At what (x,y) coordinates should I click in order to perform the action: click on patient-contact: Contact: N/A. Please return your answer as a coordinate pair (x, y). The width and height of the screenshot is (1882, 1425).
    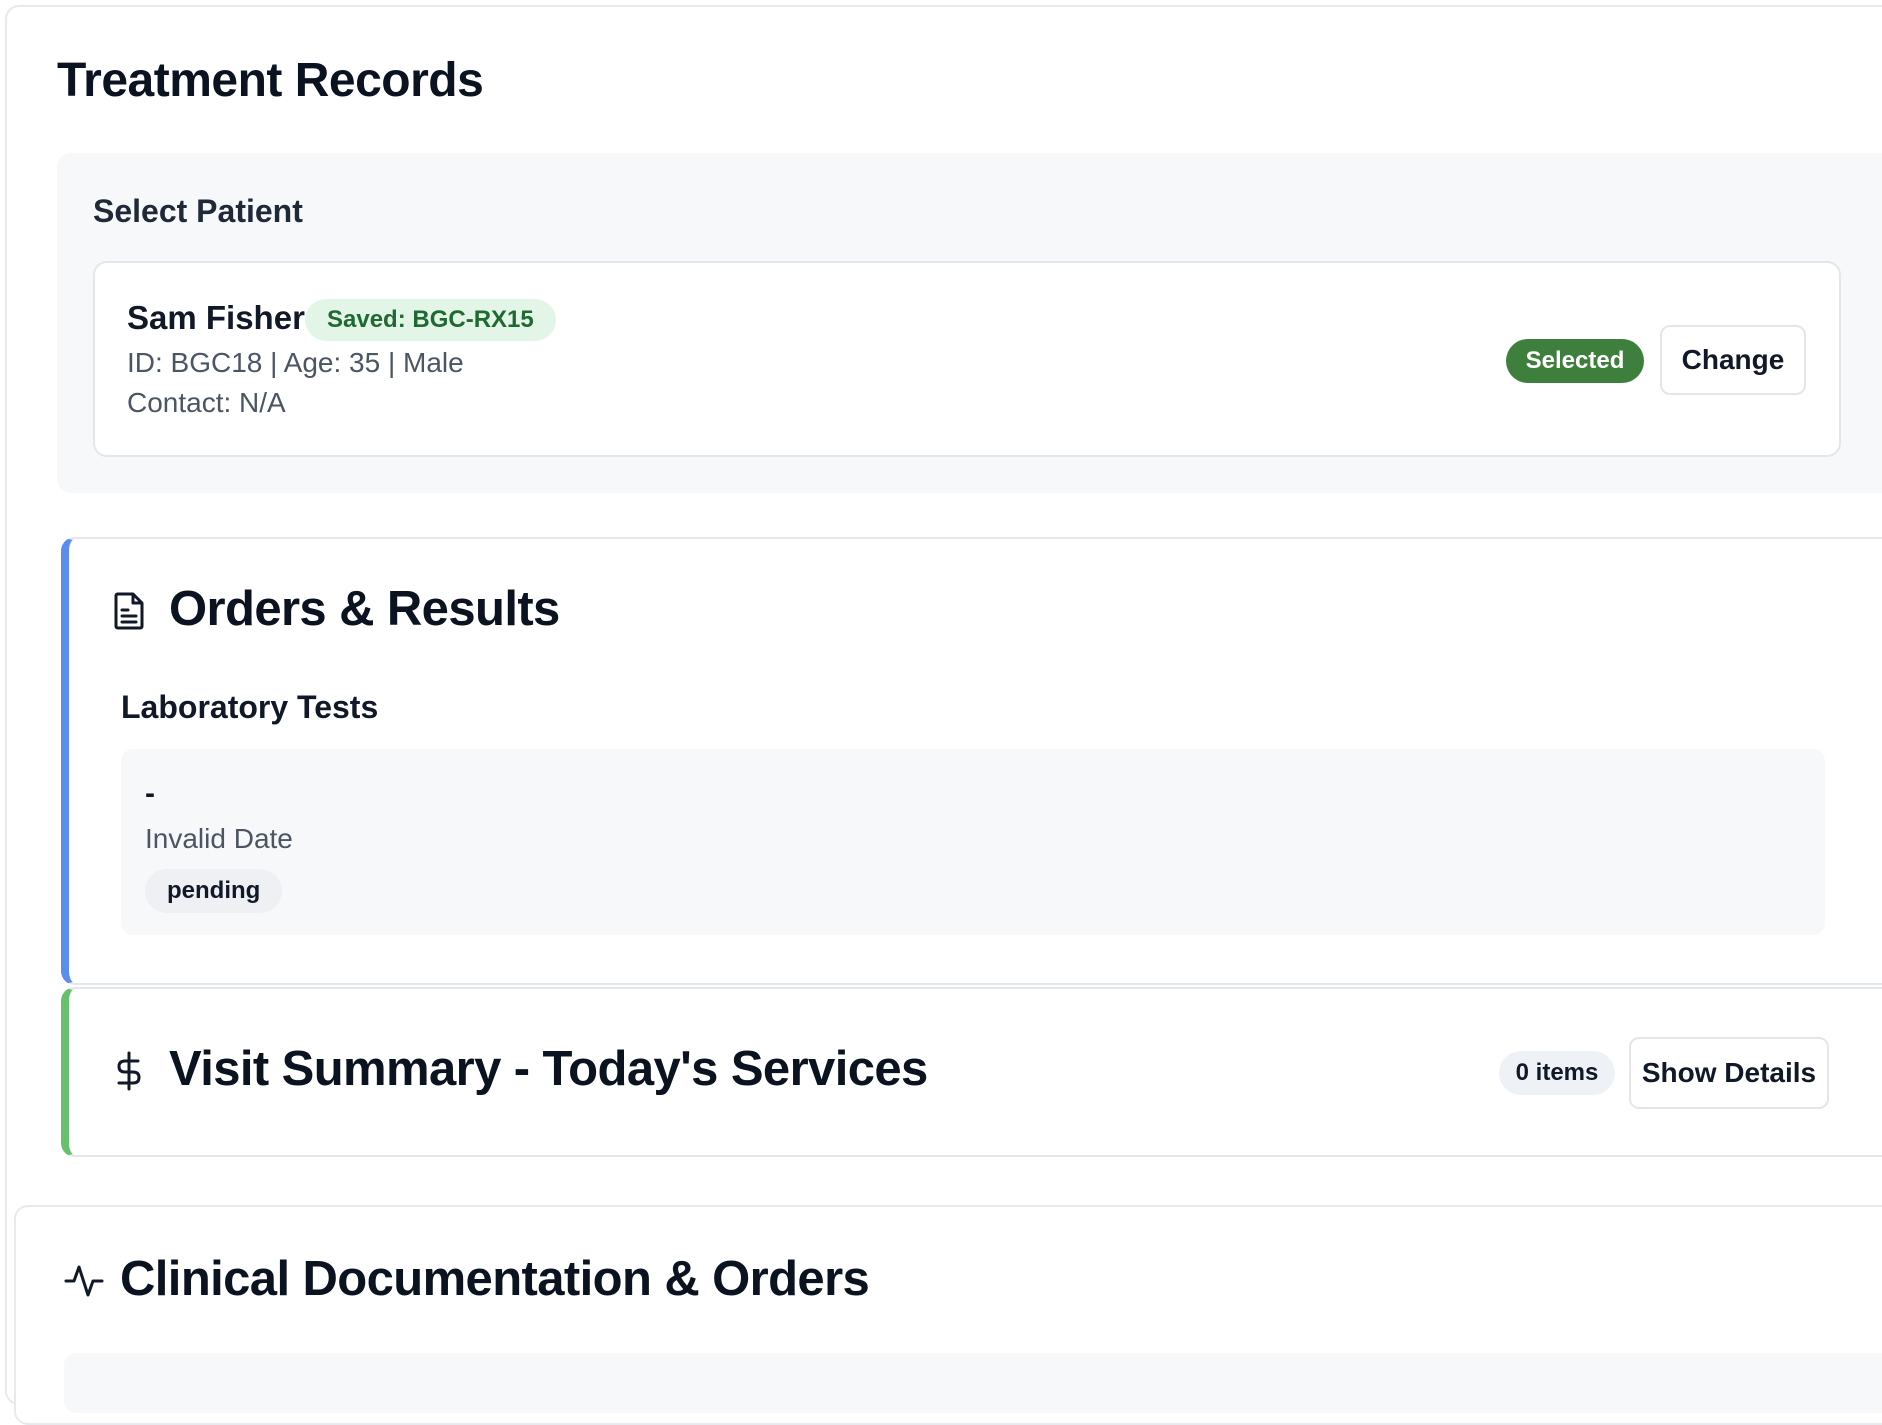
    Looking at the image, I should click on (206, 402).